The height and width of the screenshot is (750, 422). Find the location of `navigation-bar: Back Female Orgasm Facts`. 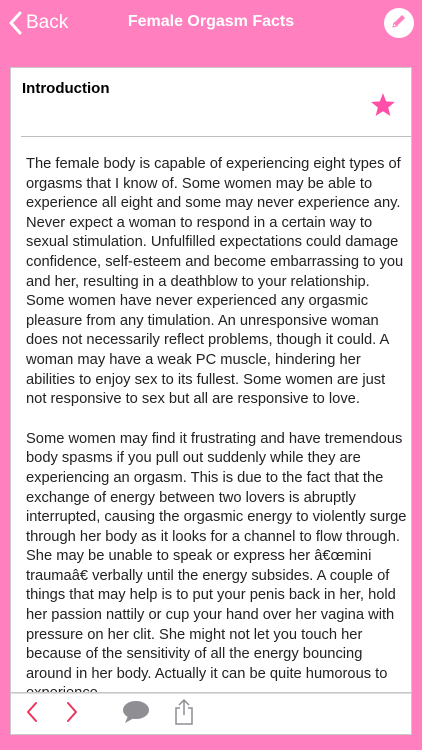

navigation-bar: Back Female Orgasm Facts is located at coordinates (211, 24).